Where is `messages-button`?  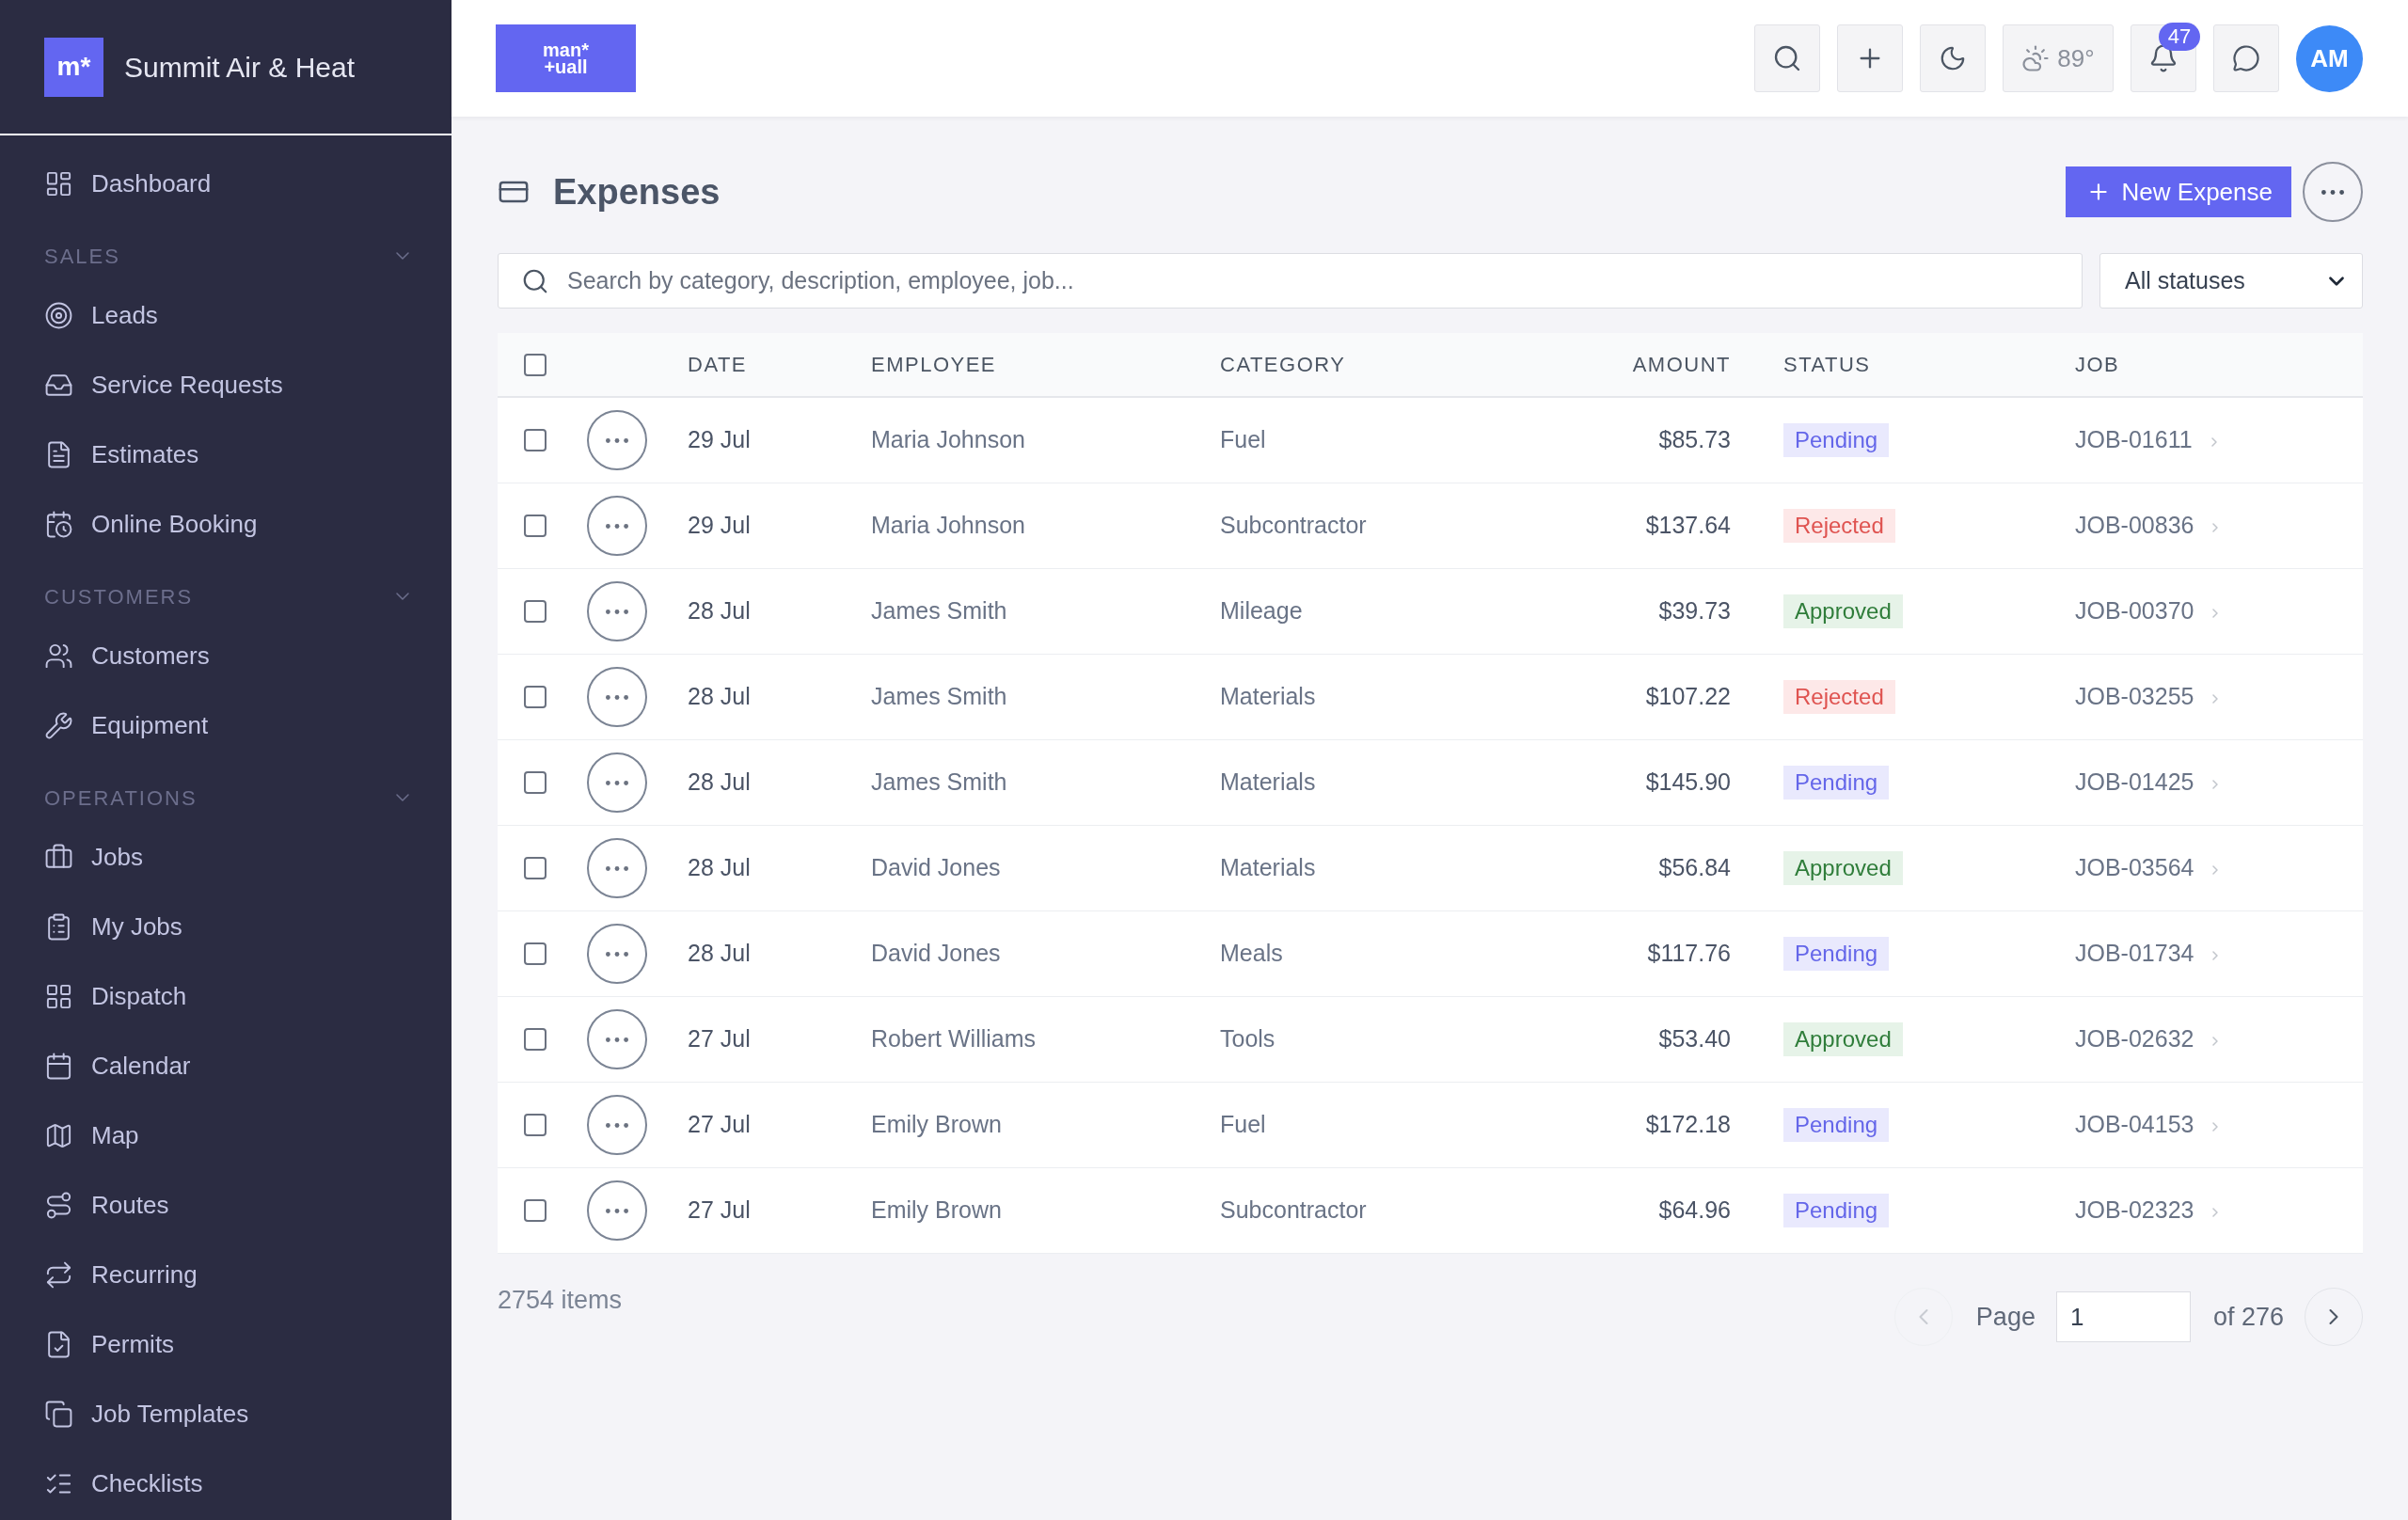
messages-button is located at coordinates (2246, 58).